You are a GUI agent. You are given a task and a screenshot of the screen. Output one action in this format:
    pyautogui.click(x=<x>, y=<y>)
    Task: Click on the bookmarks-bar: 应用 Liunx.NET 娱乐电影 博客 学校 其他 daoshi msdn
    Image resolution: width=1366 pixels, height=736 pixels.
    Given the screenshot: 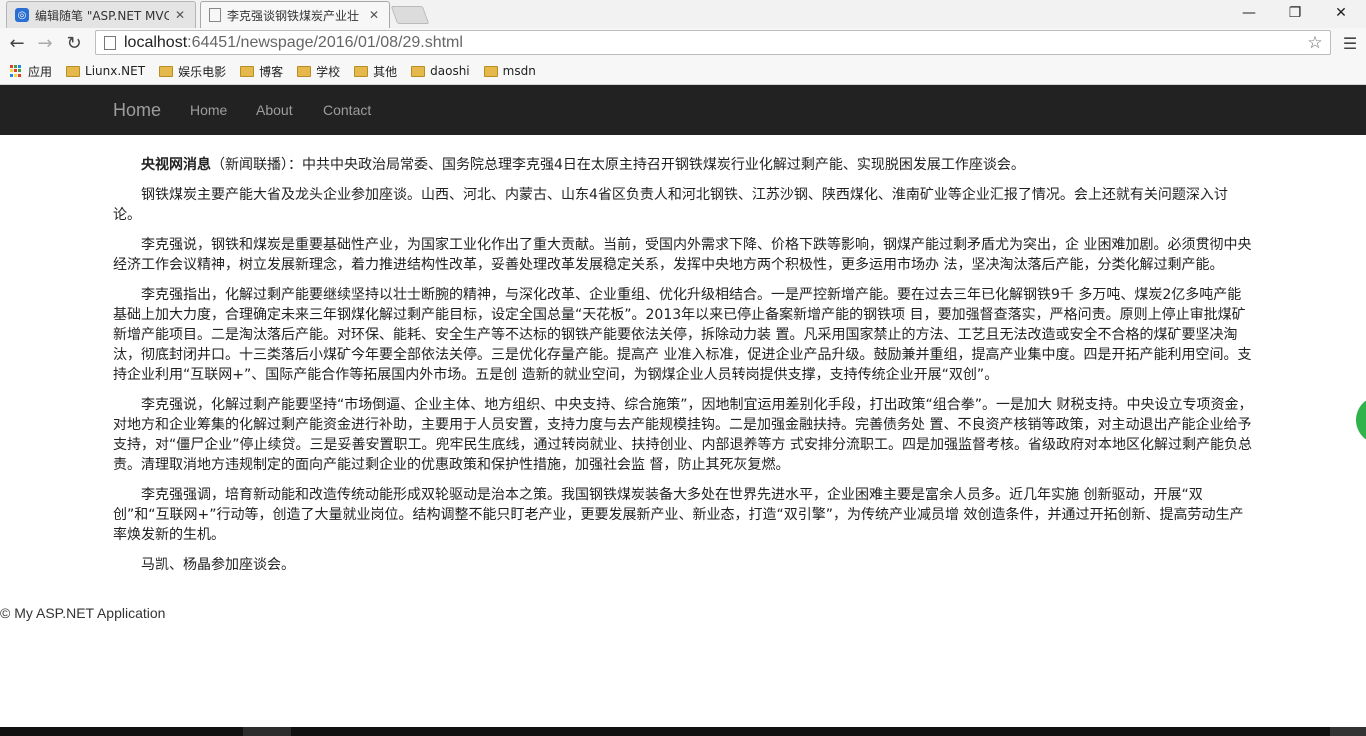 What is the action you would take?
    pyautogui.click(x=683, y=71)
    